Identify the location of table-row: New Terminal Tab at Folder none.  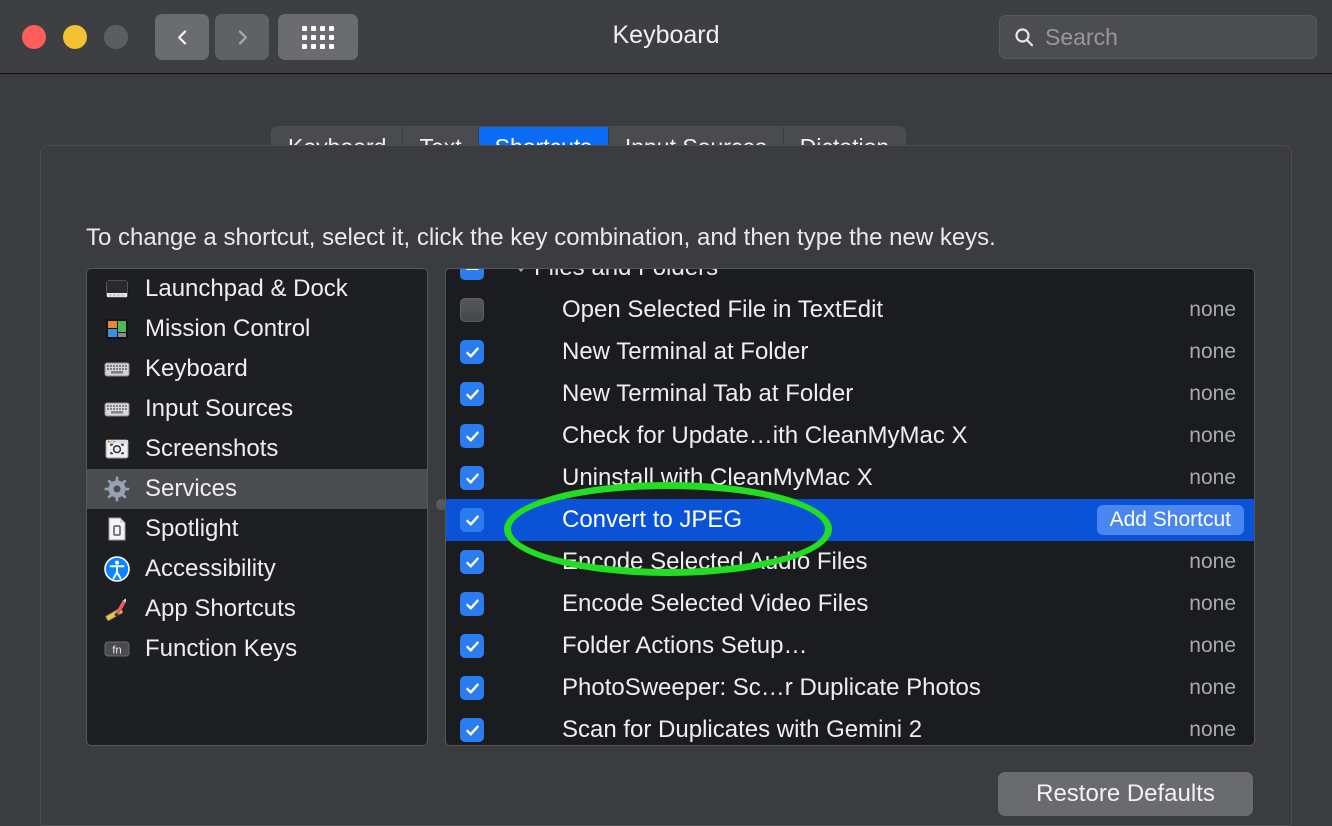
(850, 394).